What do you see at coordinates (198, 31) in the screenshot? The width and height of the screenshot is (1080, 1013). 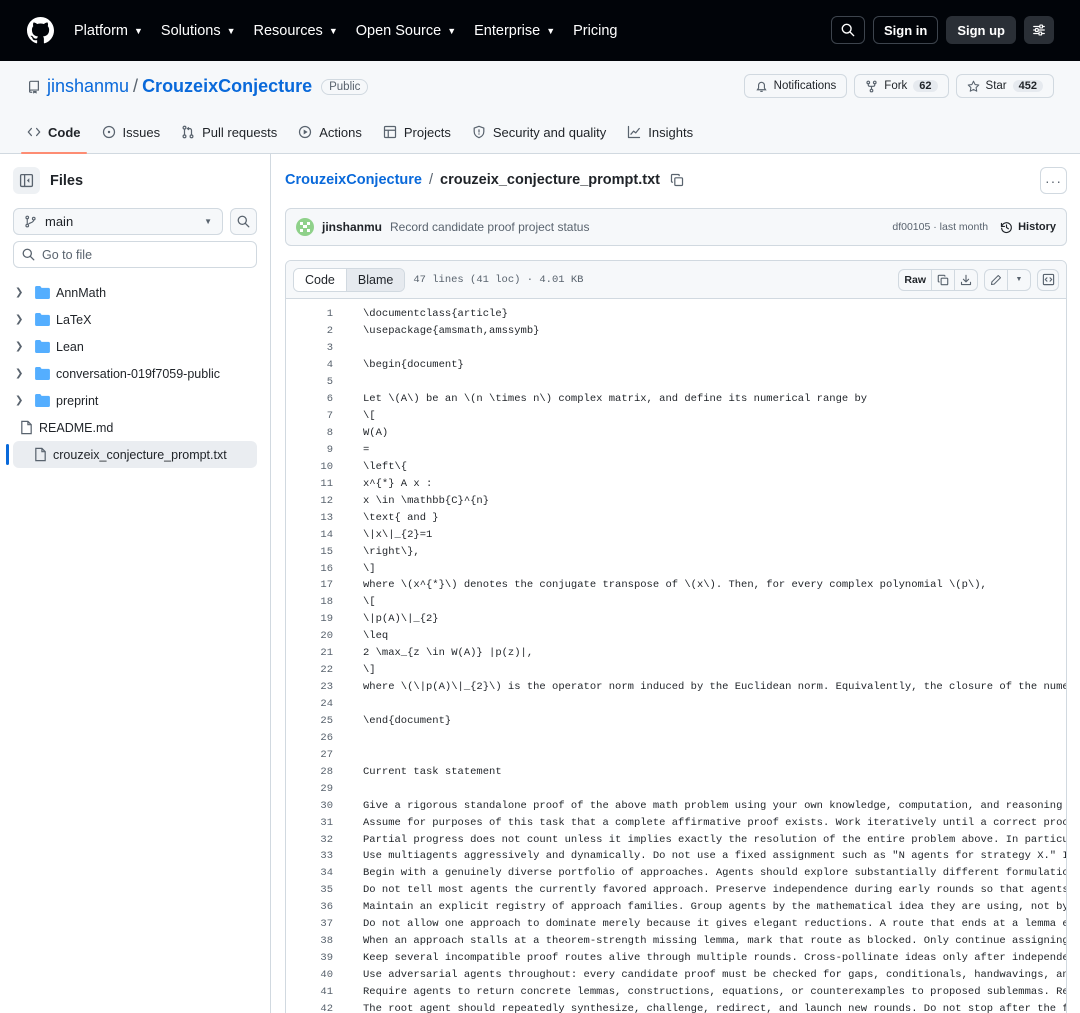 I see `nav-solutions: Solutions ▼` at bounding box center [198, 31].